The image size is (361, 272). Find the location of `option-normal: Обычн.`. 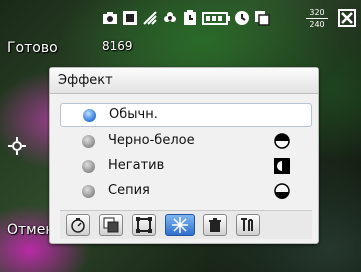

option-normal: Обычн. is located at coordinates (186, 115).